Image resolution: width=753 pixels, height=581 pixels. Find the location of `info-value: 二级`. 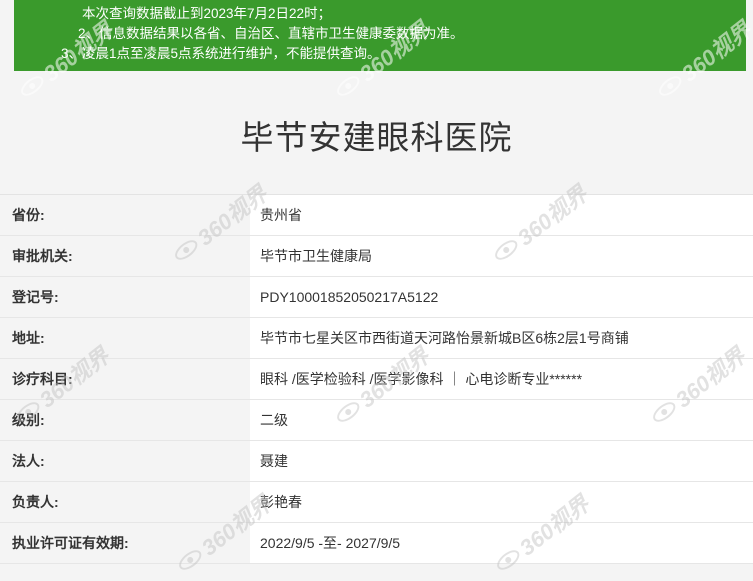

info-value: 二级 is located at coordinates (501, 420).